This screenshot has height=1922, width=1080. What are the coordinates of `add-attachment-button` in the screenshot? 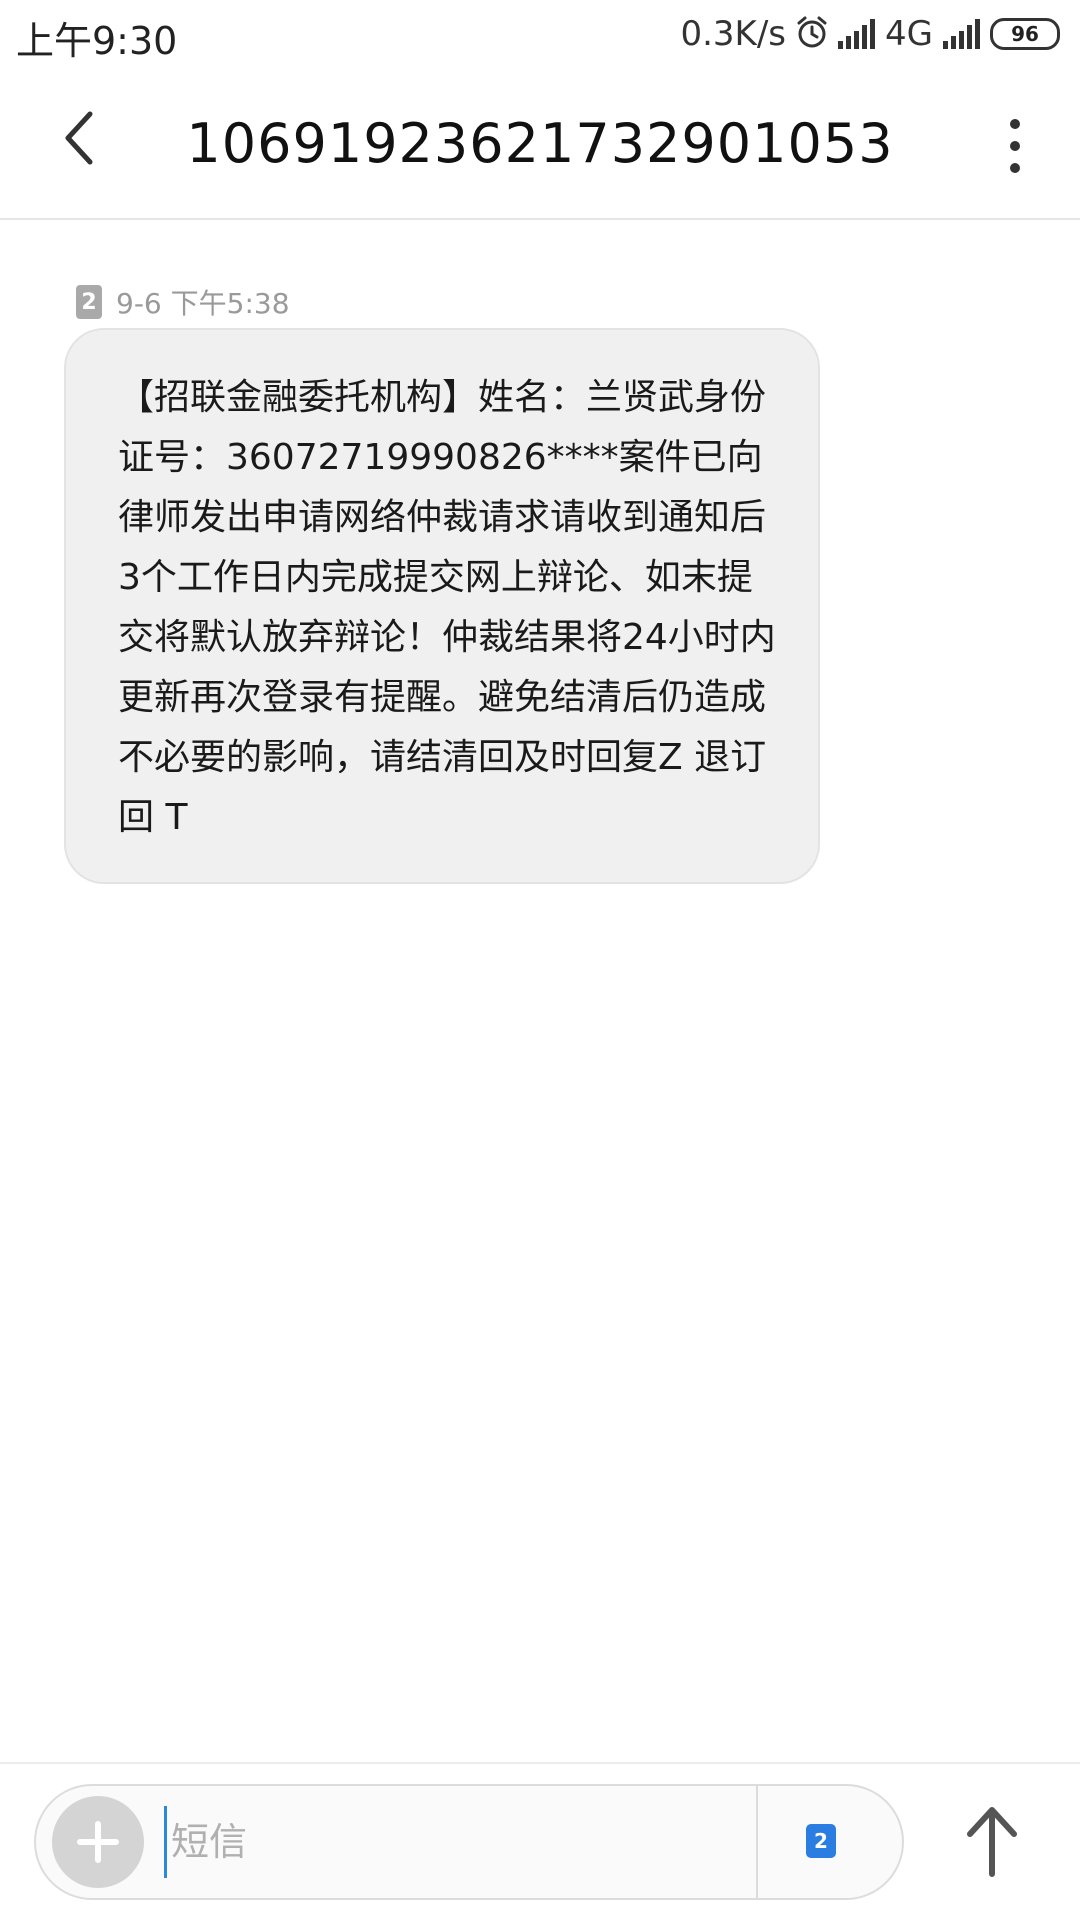 It's located at (98, 1842).